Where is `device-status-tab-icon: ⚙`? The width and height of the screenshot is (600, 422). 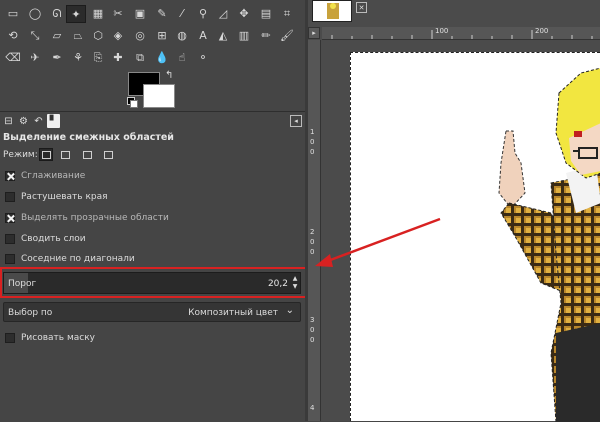
device-status-tab-icon: ⚙ is located at coordinates (23, 121).